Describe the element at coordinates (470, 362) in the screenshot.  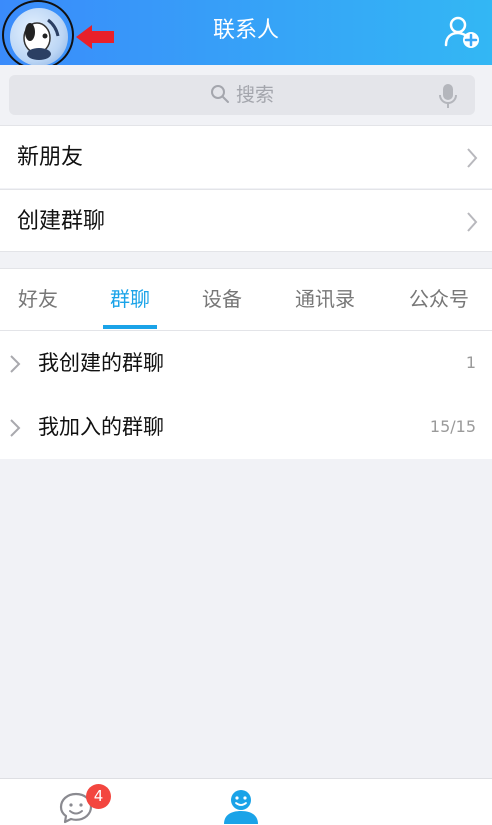
I see `group-category-count: 1` at that location.